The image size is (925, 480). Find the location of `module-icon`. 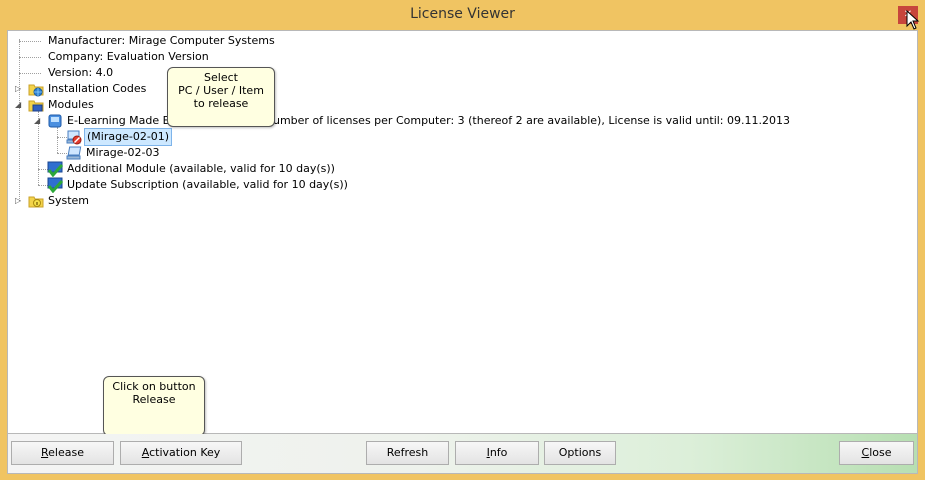

module-icon is located at coordinates (55, 121).